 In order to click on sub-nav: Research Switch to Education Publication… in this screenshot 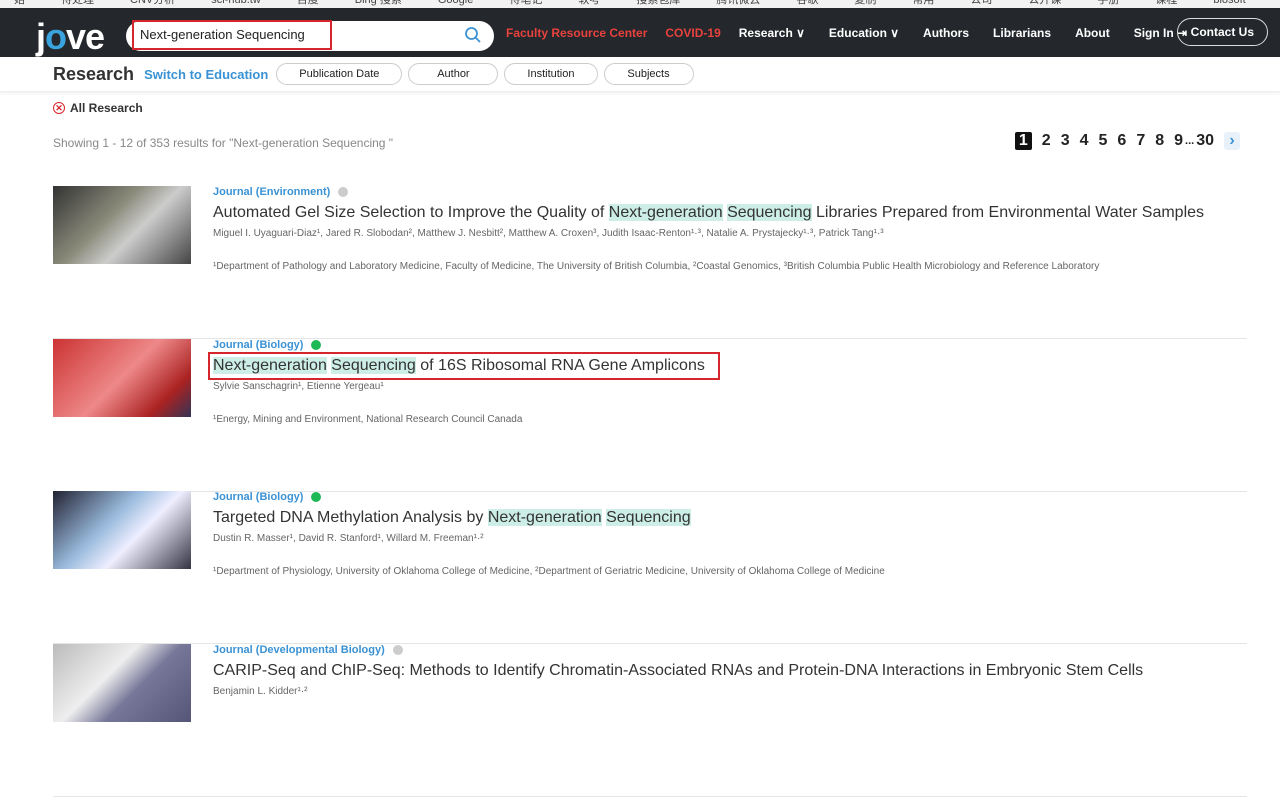, I will do `click(640, 74)`.